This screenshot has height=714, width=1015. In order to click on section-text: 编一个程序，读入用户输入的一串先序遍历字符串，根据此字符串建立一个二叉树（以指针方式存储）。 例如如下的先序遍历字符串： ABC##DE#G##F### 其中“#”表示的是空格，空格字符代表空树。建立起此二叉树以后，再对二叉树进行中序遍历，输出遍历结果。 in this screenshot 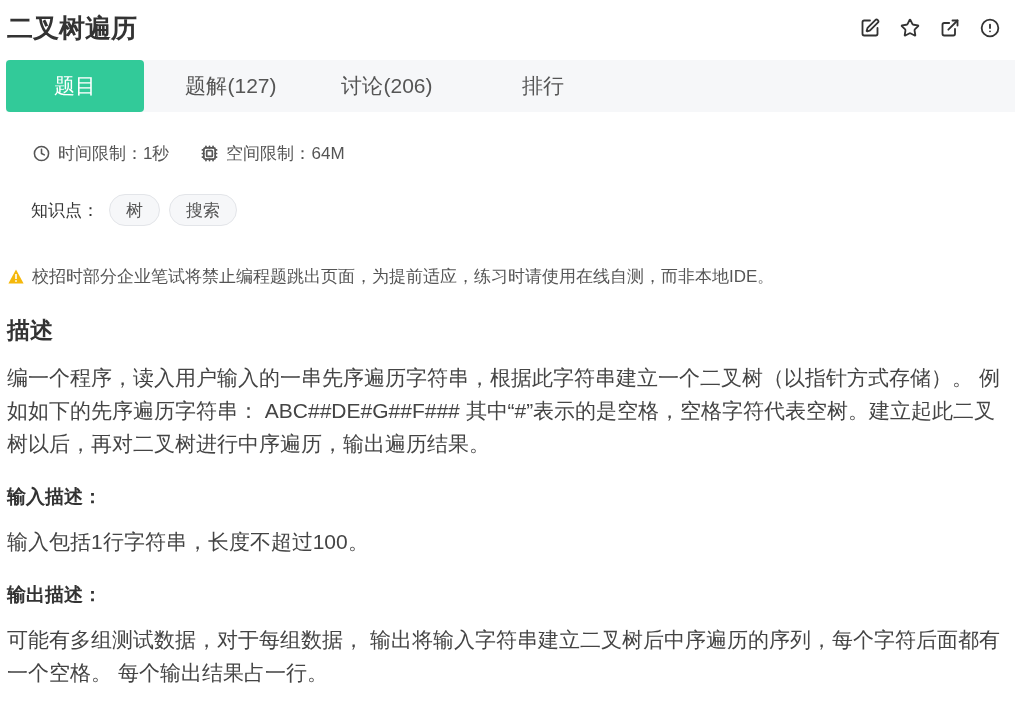, I will do `click(504, 411)`.